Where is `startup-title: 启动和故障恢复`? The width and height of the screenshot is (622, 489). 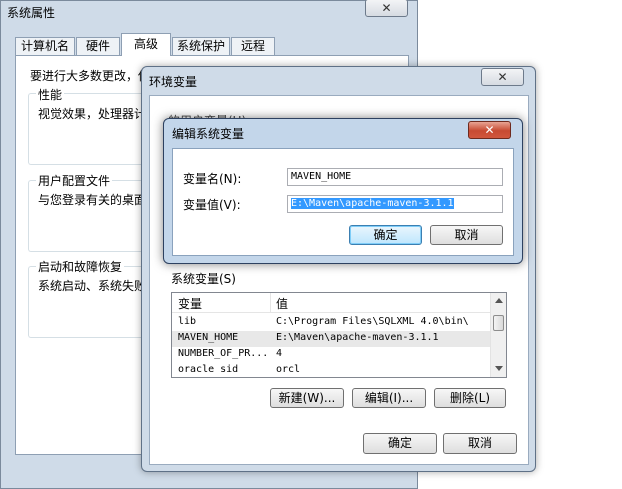 startup-title: 启动和故障恢复 is located at coordinates (80, 266).